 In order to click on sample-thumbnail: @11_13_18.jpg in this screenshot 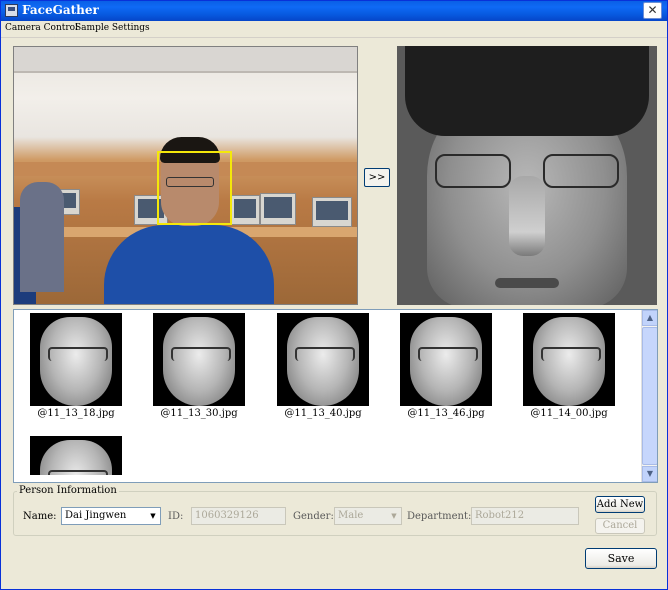, I will do `click(76, 366)`.